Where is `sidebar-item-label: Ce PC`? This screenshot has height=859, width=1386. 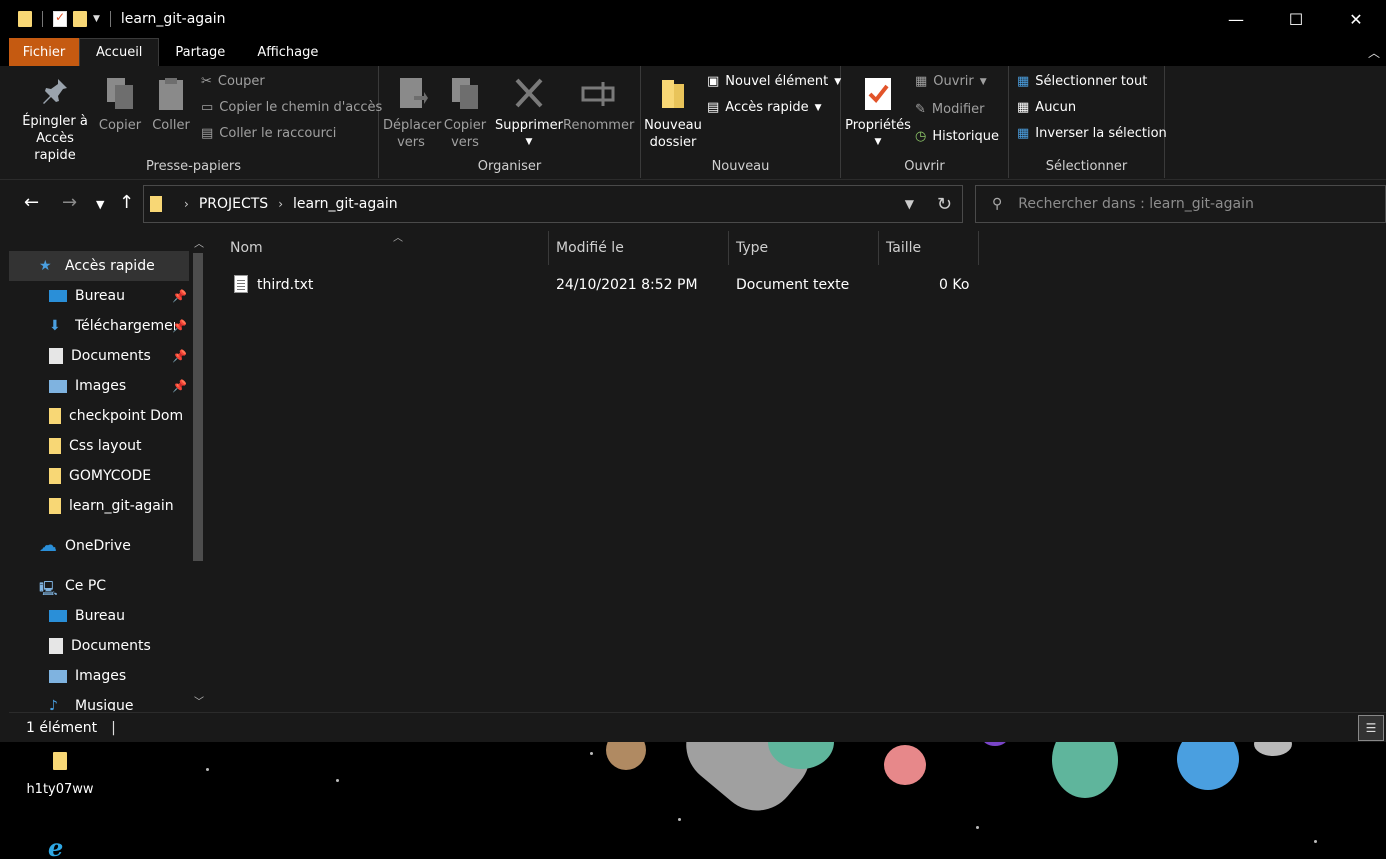 sidebar-item-label: Ce PC is located at coordinates (86, 586).